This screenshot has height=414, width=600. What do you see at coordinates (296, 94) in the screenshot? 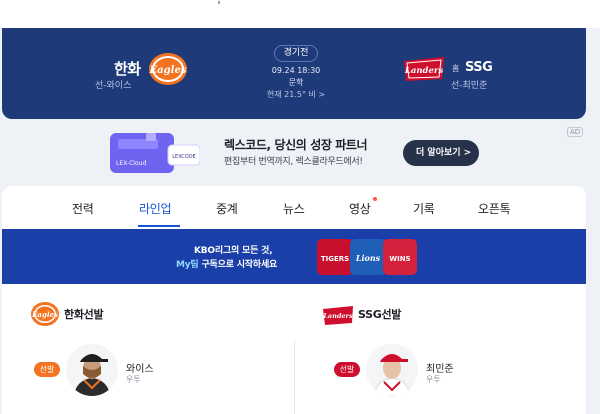
I see `weather-link: 현재 21.5° 비 >` at bounding box center [296, 94].